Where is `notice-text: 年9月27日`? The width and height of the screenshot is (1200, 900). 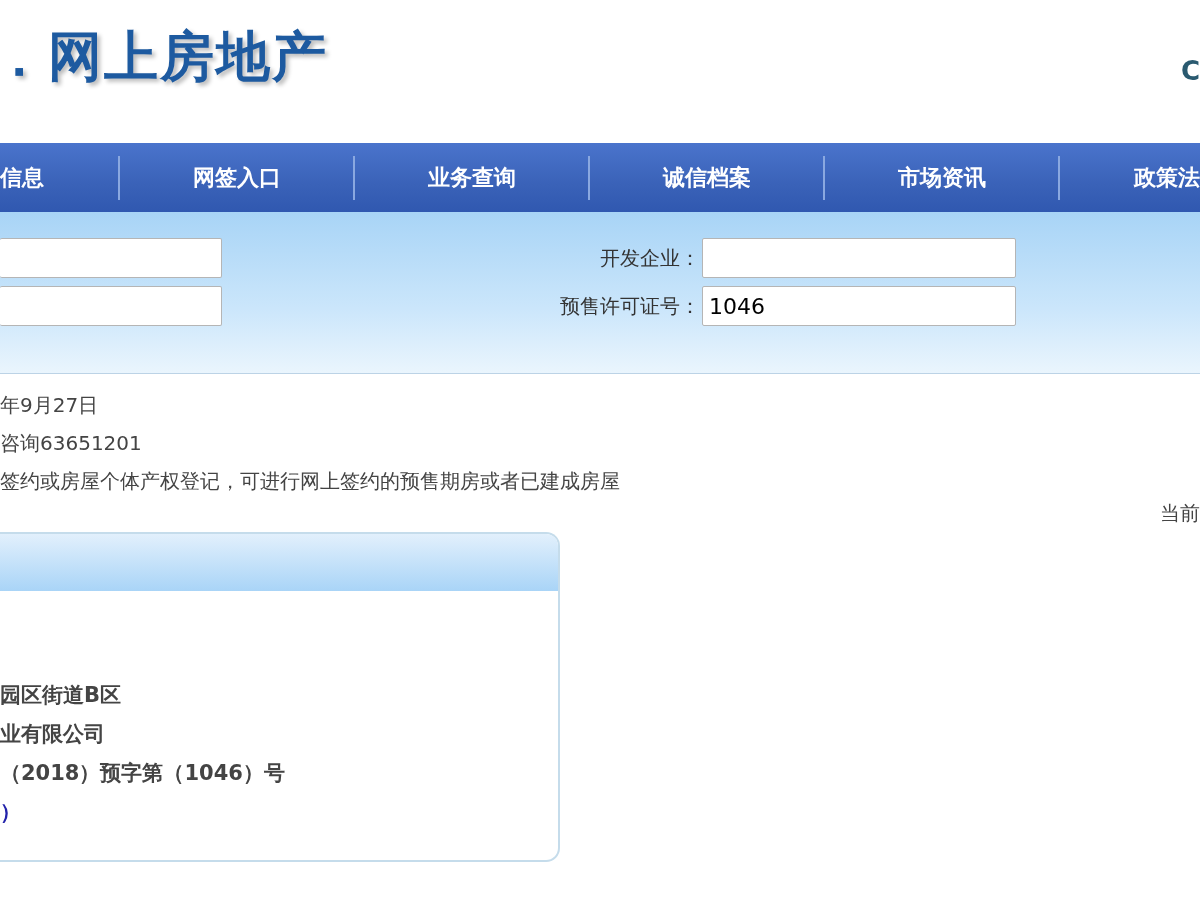 notice-text: 年9月27日 is located at coordinates (50, 405).